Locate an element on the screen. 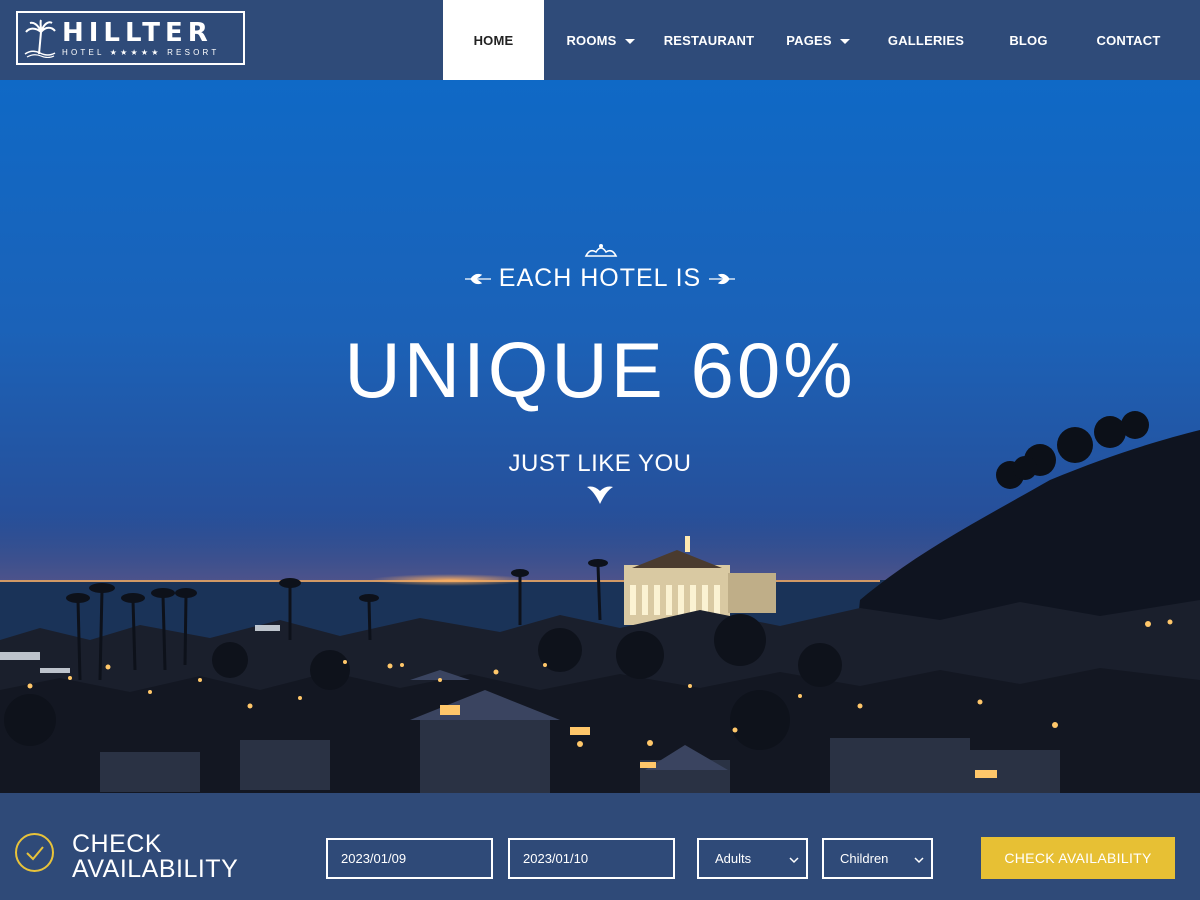 The width and height of the screenshot is (1200, 900). check-out-date-field: 2023/01/10 is located at coordinates (591, 858).